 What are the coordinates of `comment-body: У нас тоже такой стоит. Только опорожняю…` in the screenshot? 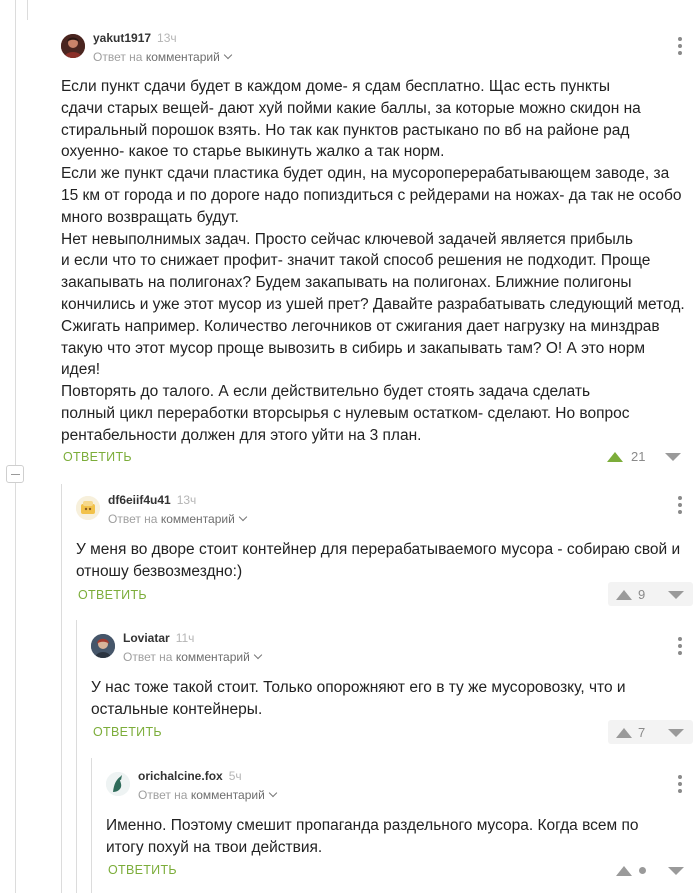 It's located at (358, 699).